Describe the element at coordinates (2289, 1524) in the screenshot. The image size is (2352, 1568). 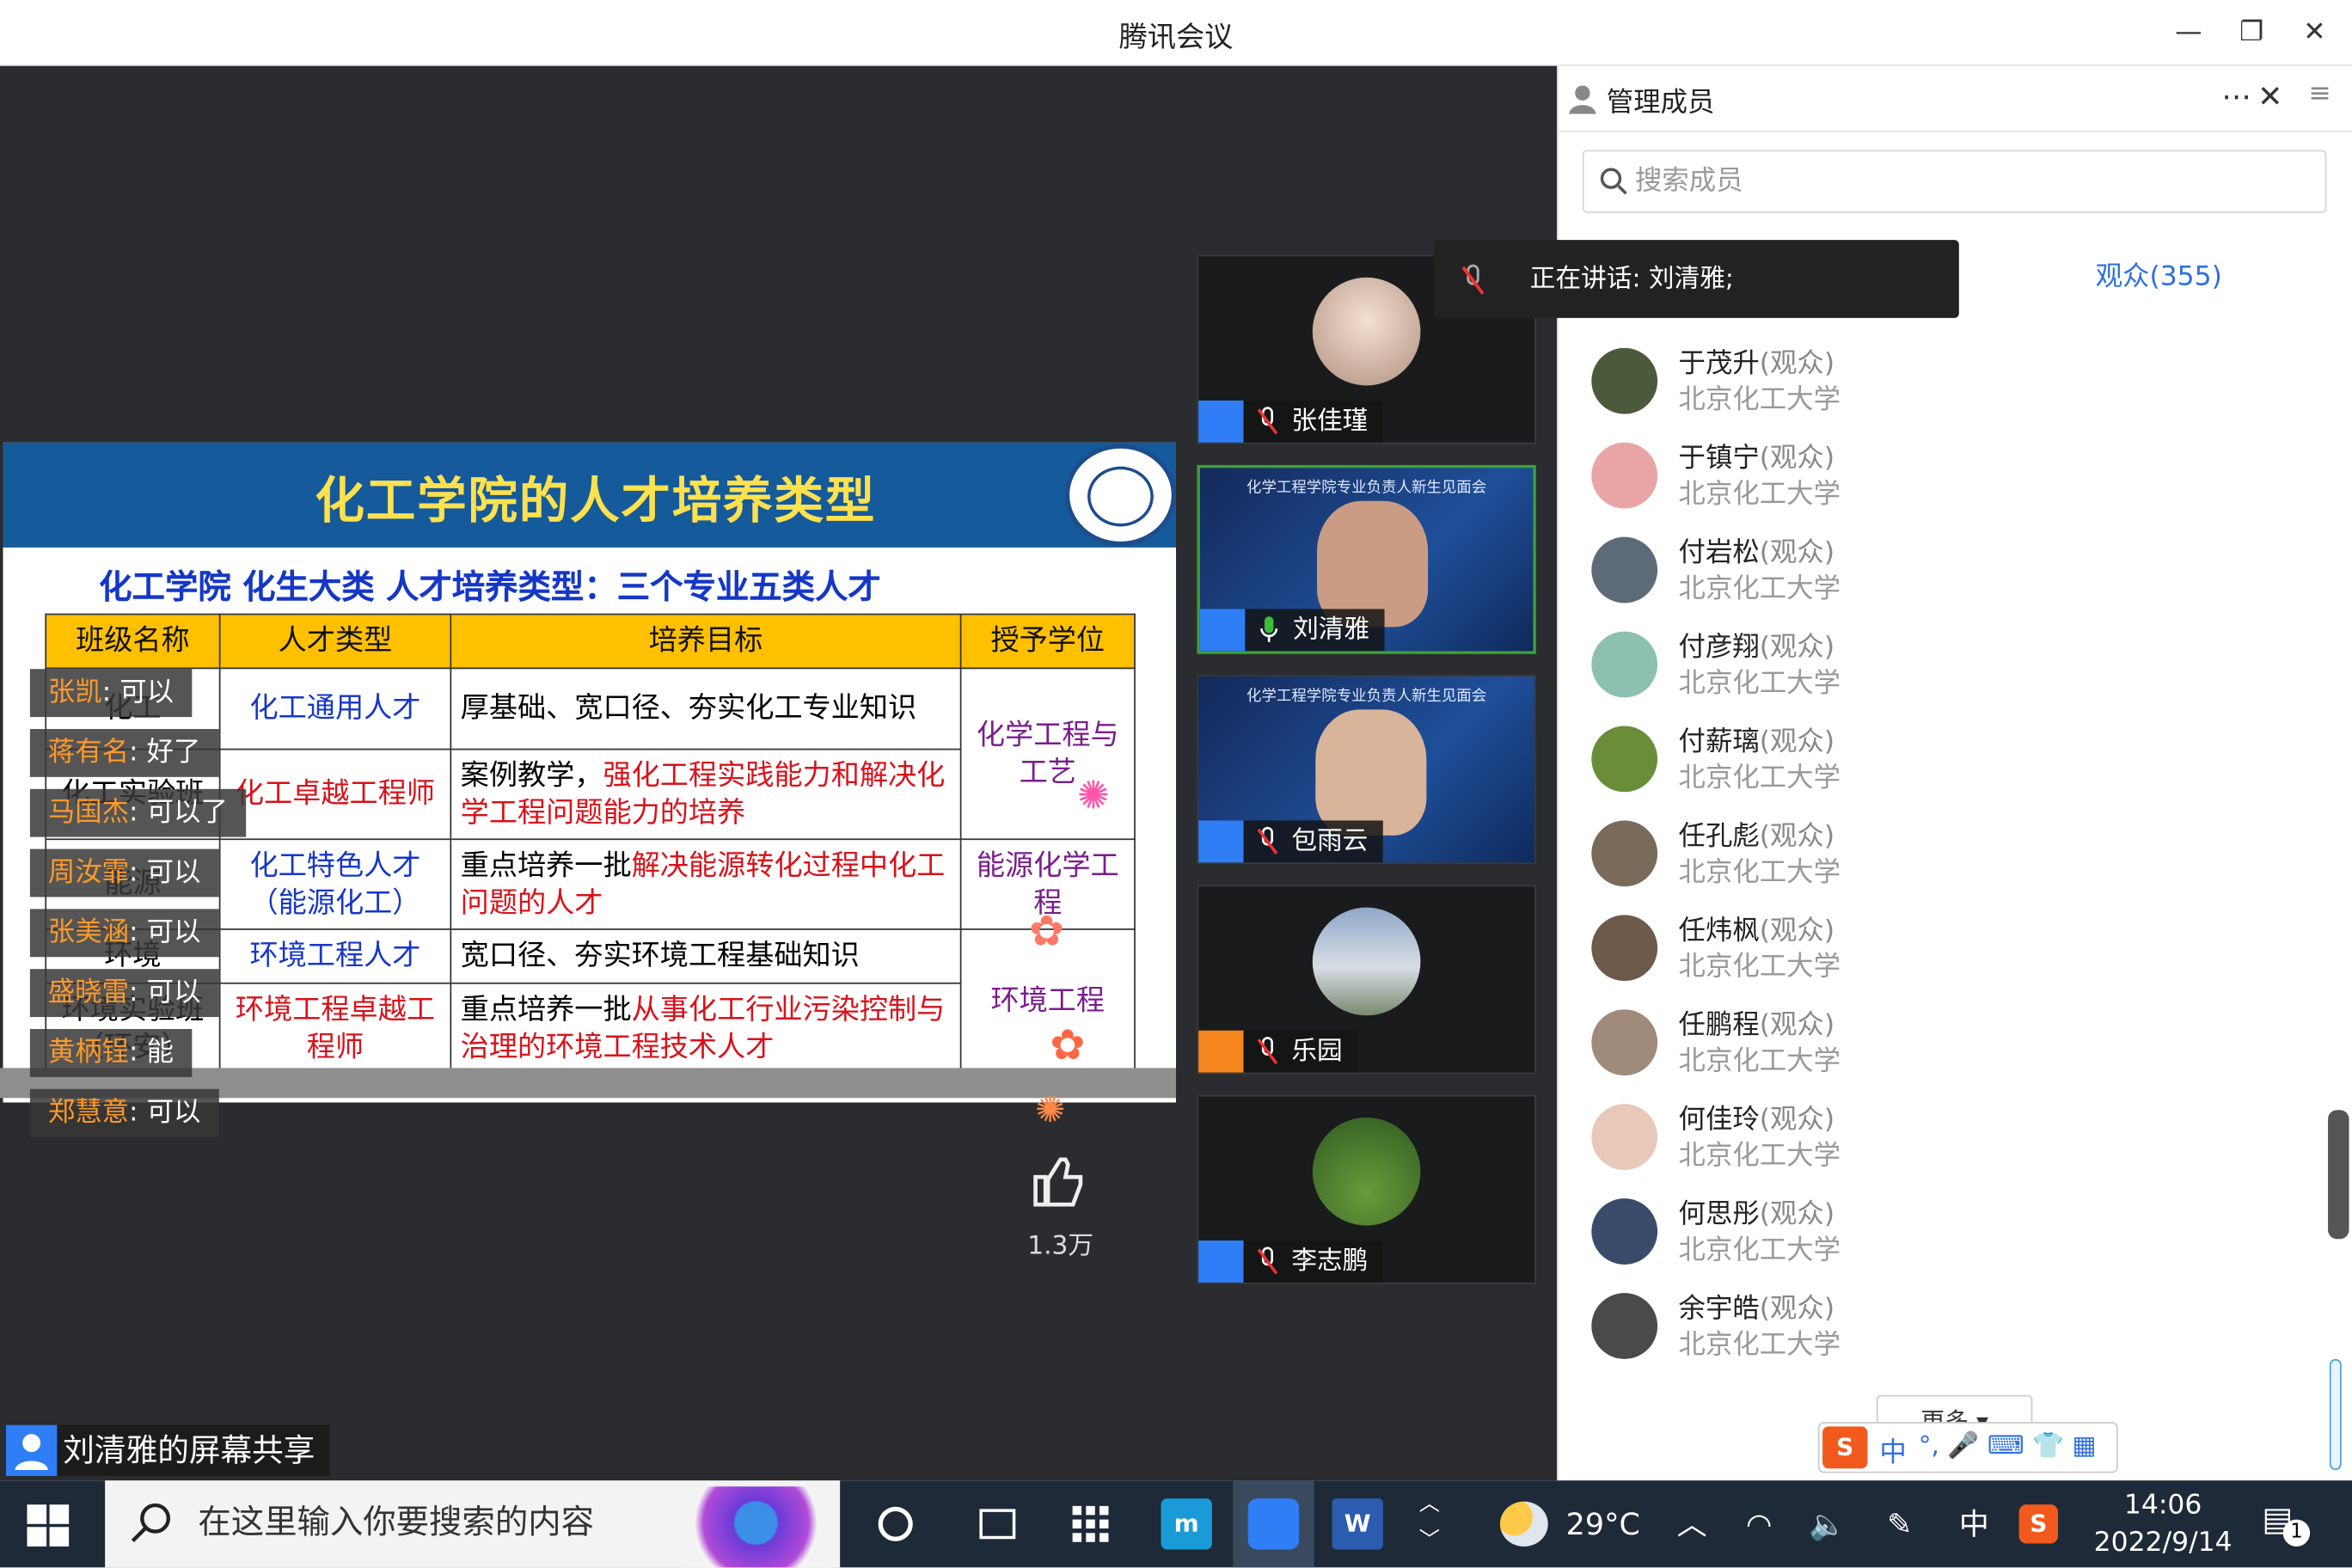
I see `notification-icon: ▤ 1` at that location.